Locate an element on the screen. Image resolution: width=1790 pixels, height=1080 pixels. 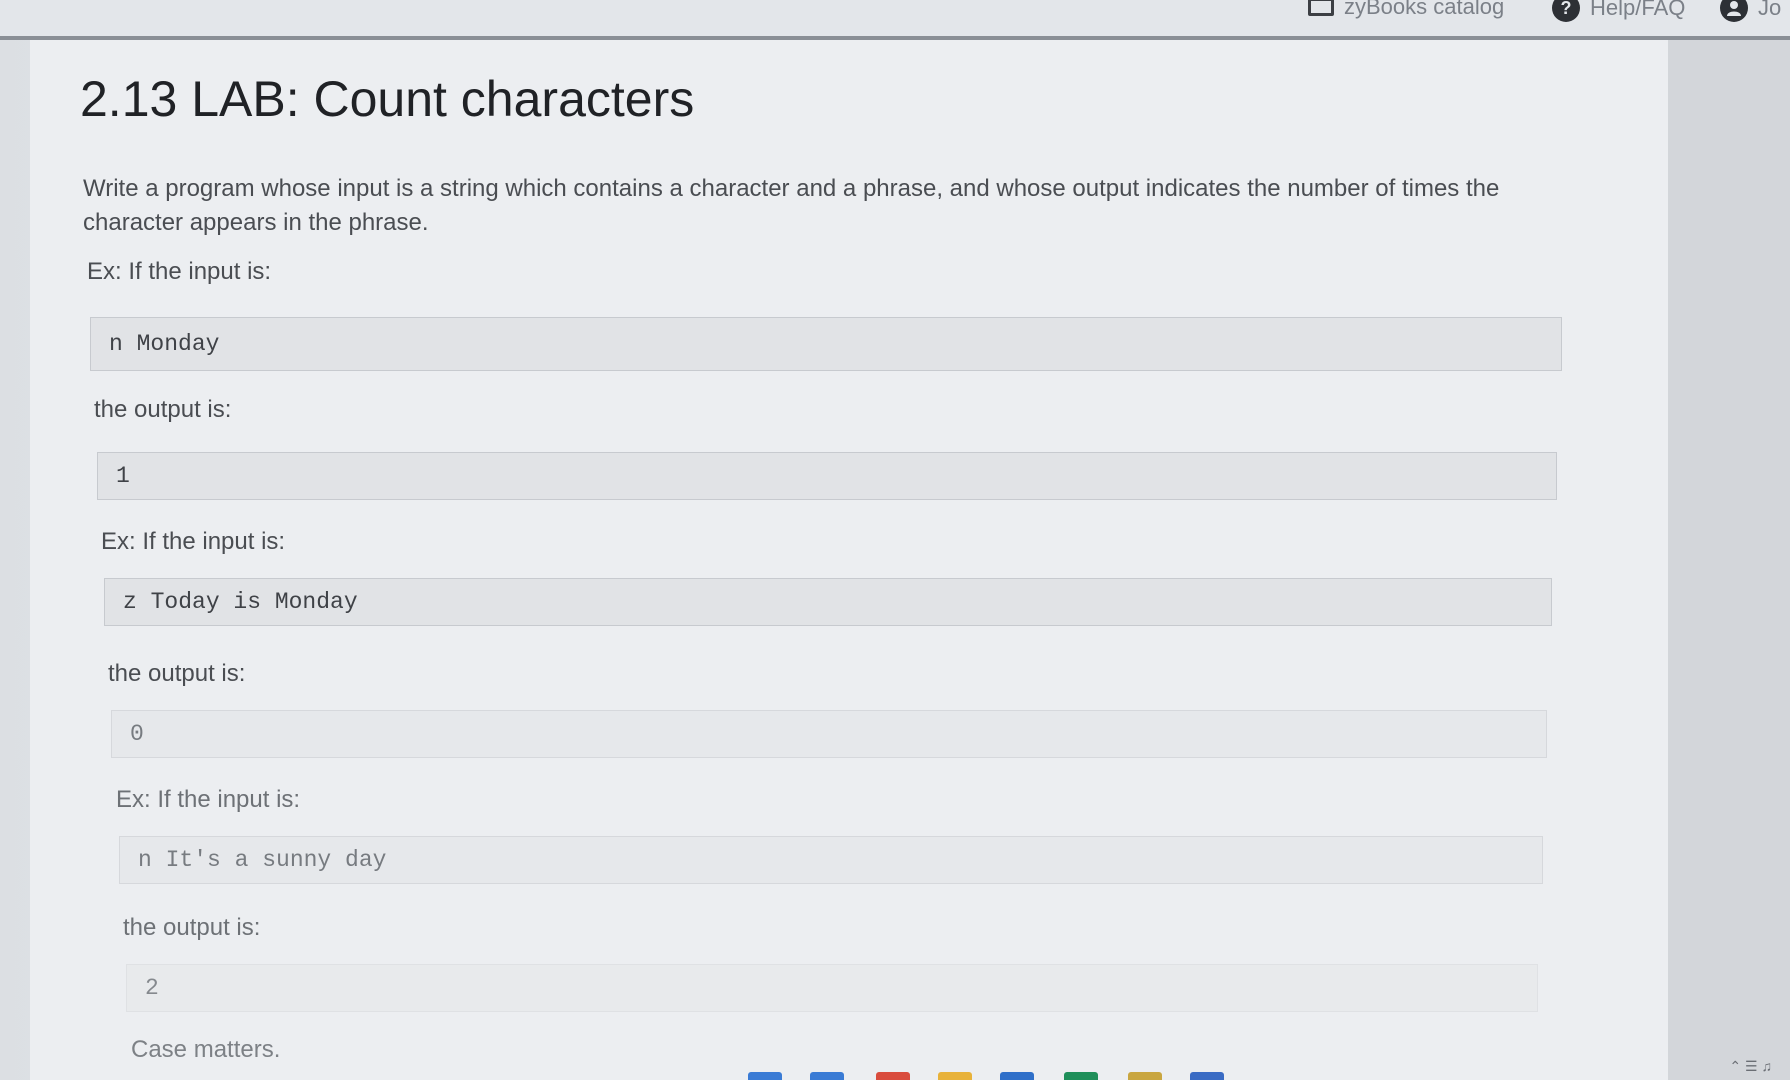
help-icon: ? is located at coordinates (1566, 11).